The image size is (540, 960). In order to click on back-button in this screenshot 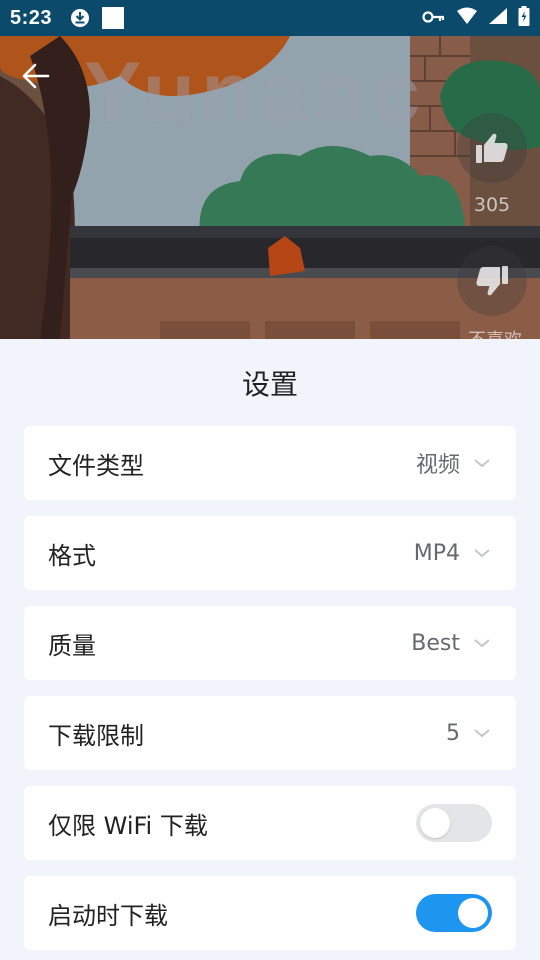, I will do `click(36, 76)`.